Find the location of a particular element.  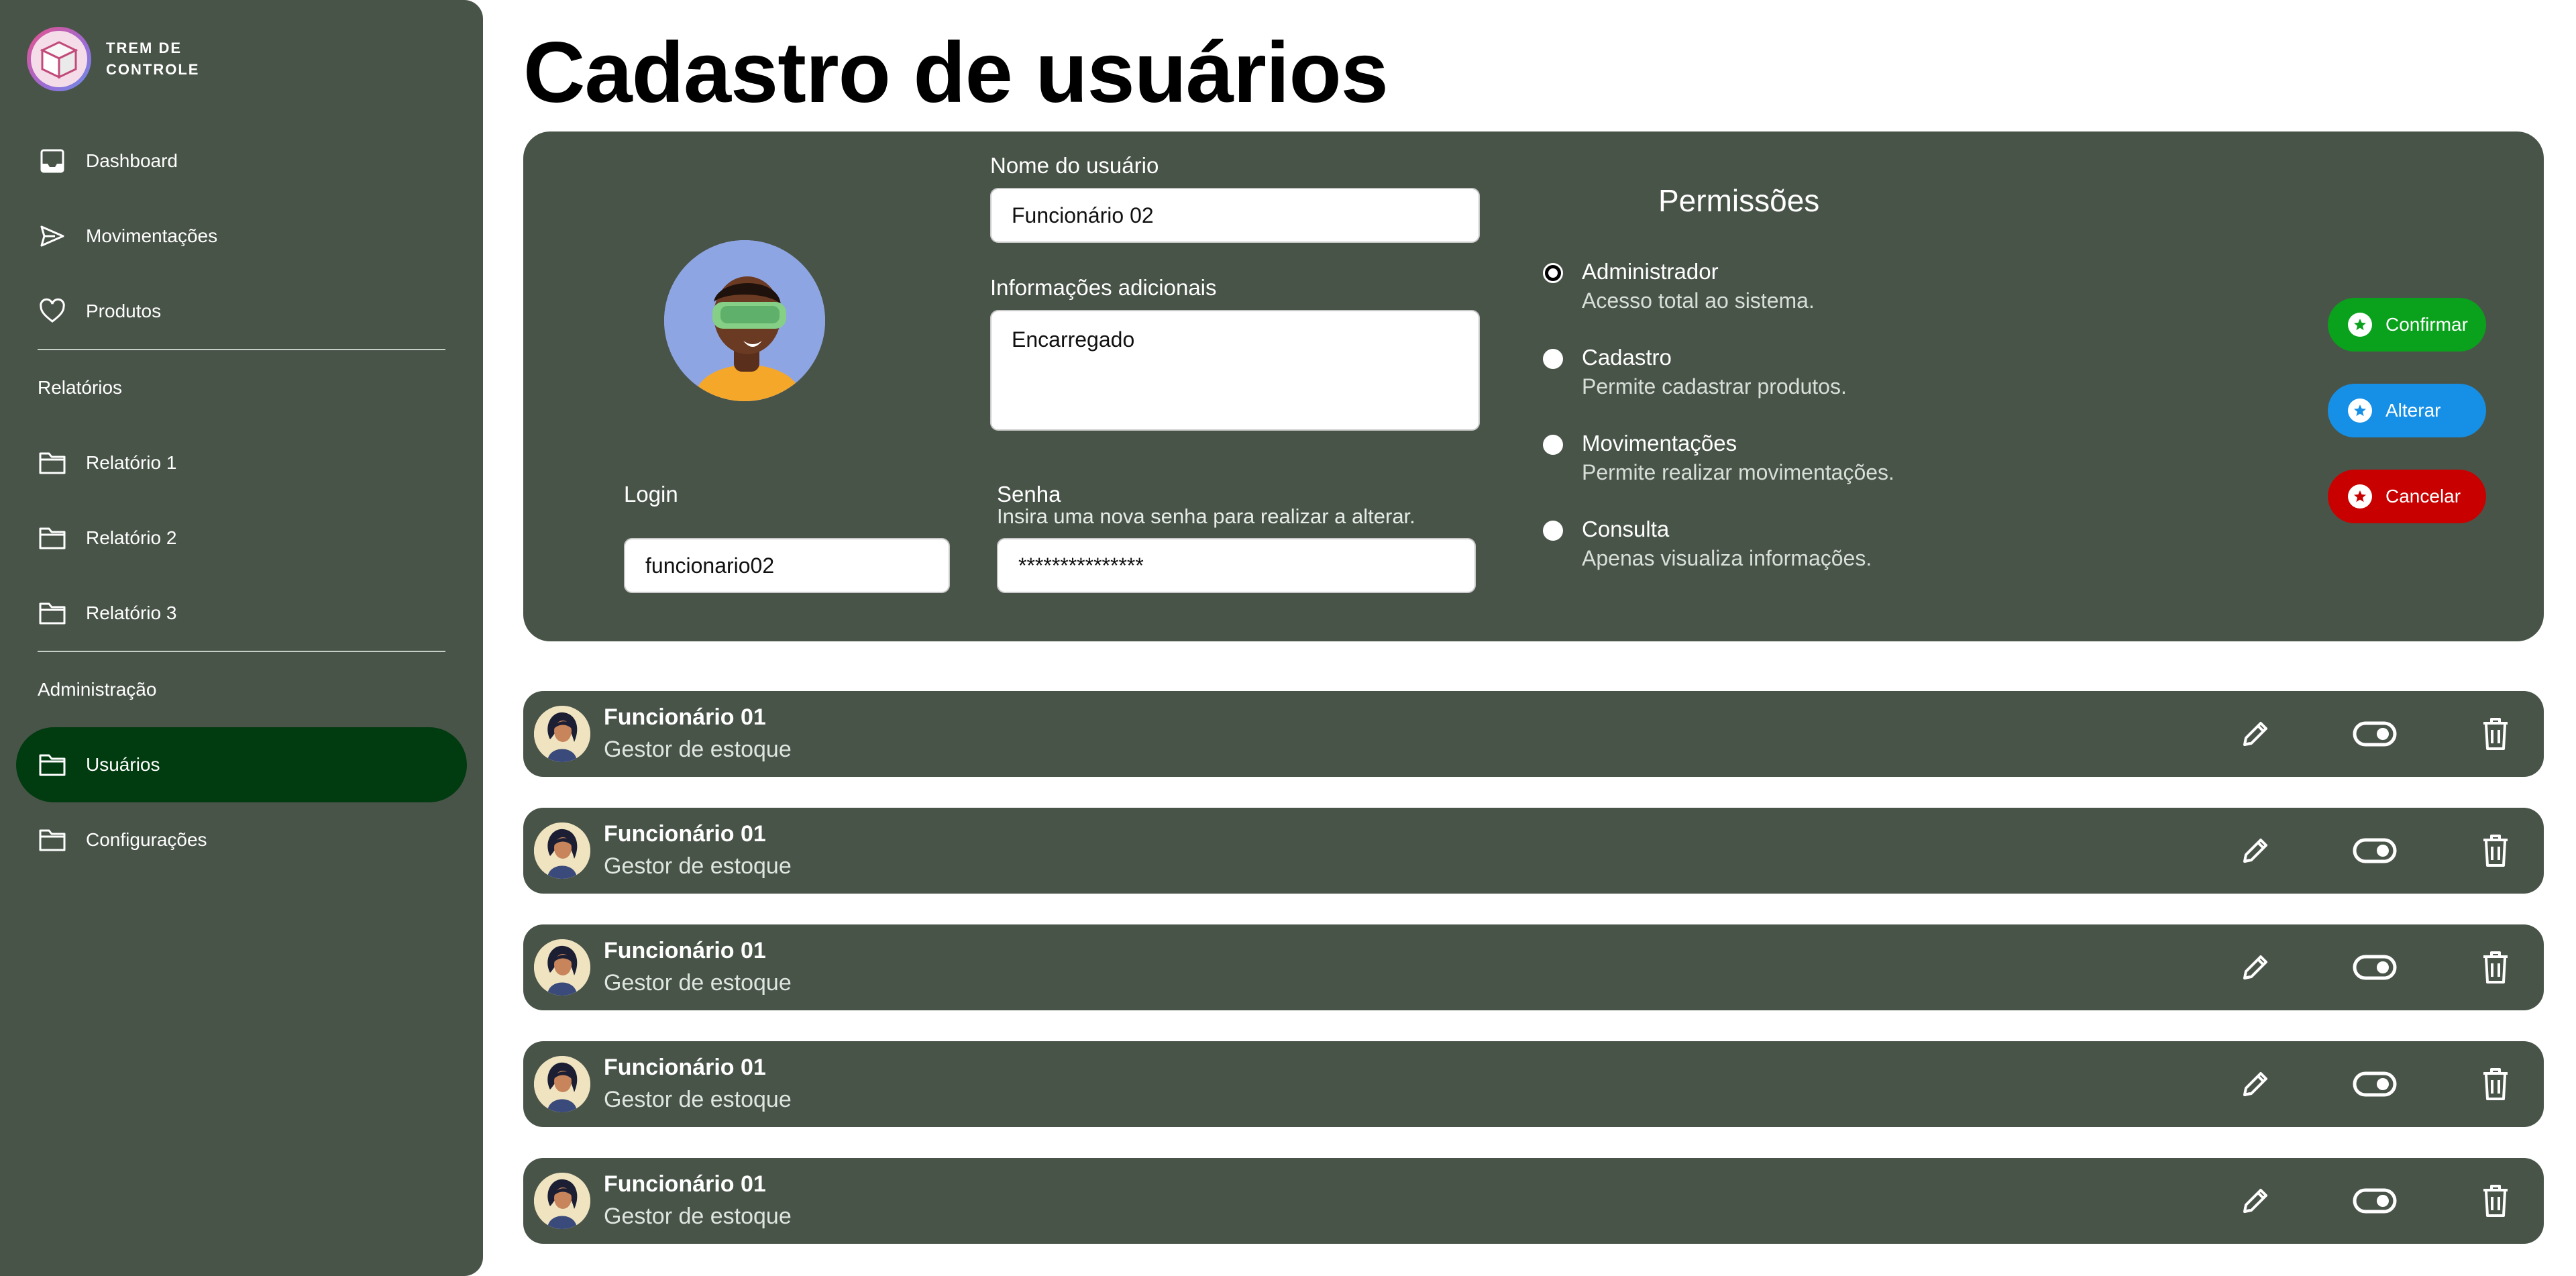

sidebar-item-produtos: Produtos is located at coordinates (241, 311).